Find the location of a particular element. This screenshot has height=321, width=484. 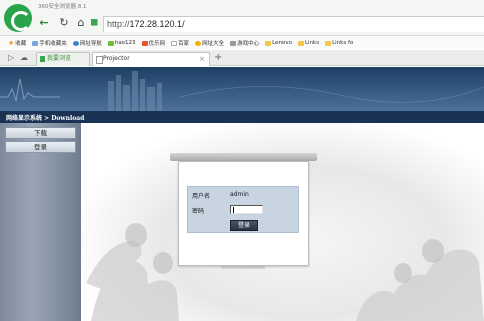

bookmark-favorites: ★ 收藏 is located at coordinates (17, 43).